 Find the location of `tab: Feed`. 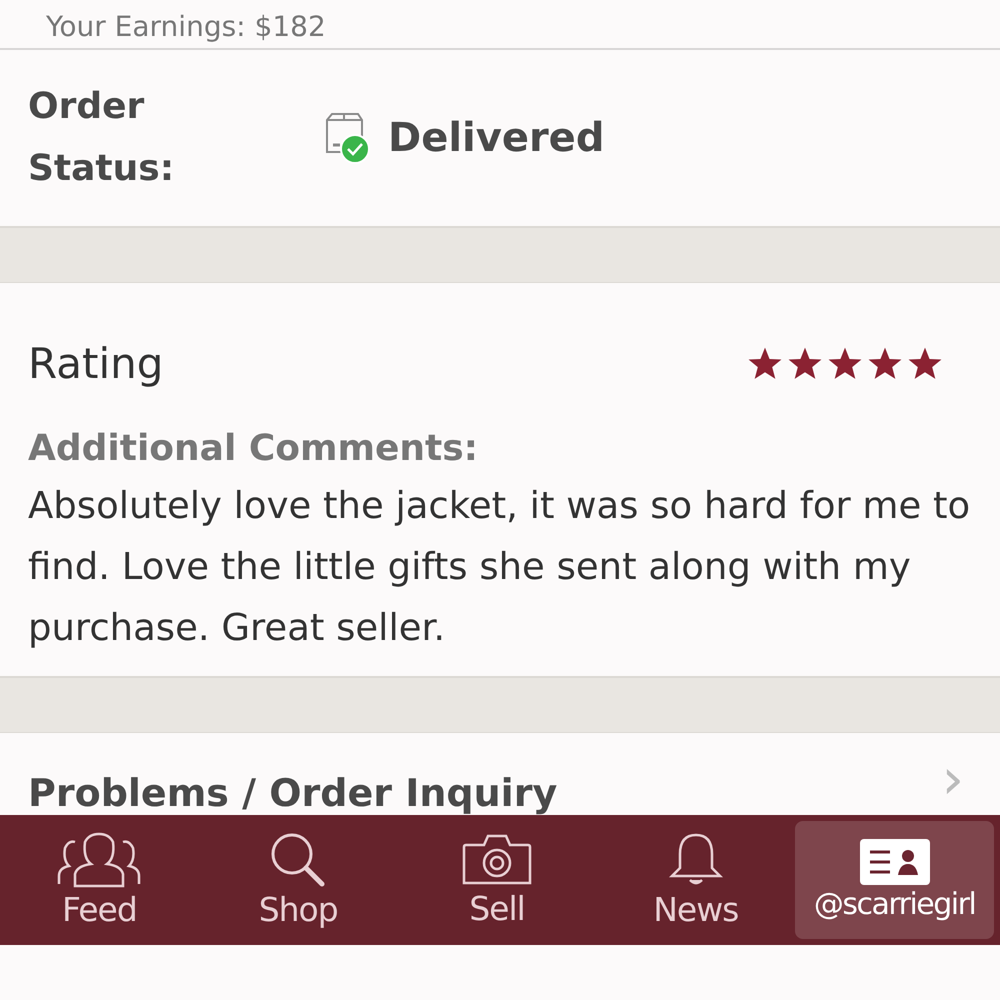

tab: Feed is located at coordinates (99, 880).